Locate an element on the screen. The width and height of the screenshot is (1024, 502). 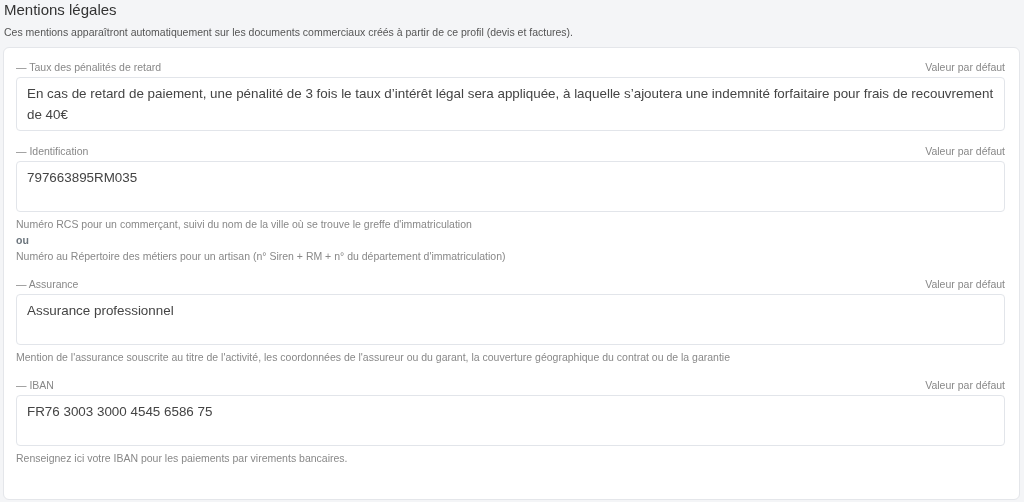
field-label: — Assurance is located at coordinates (47, 284).